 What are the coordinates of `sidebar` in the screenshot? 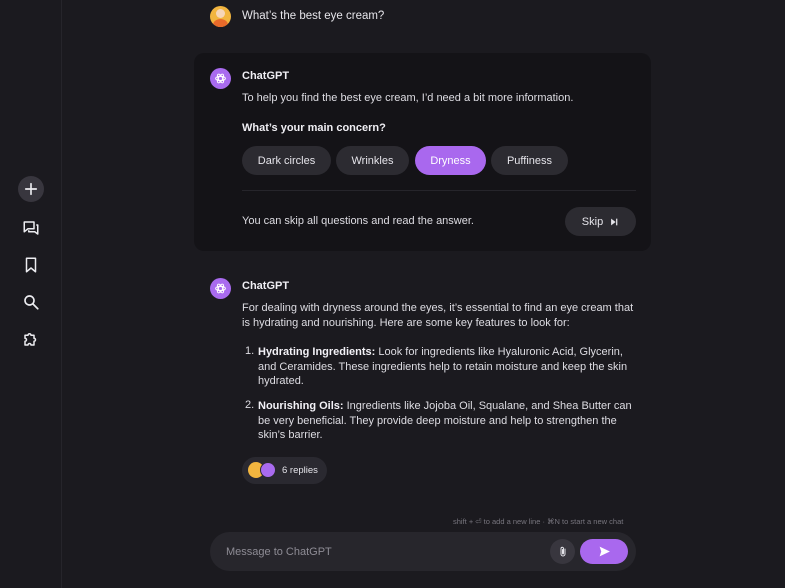 It's located at (31, 294).